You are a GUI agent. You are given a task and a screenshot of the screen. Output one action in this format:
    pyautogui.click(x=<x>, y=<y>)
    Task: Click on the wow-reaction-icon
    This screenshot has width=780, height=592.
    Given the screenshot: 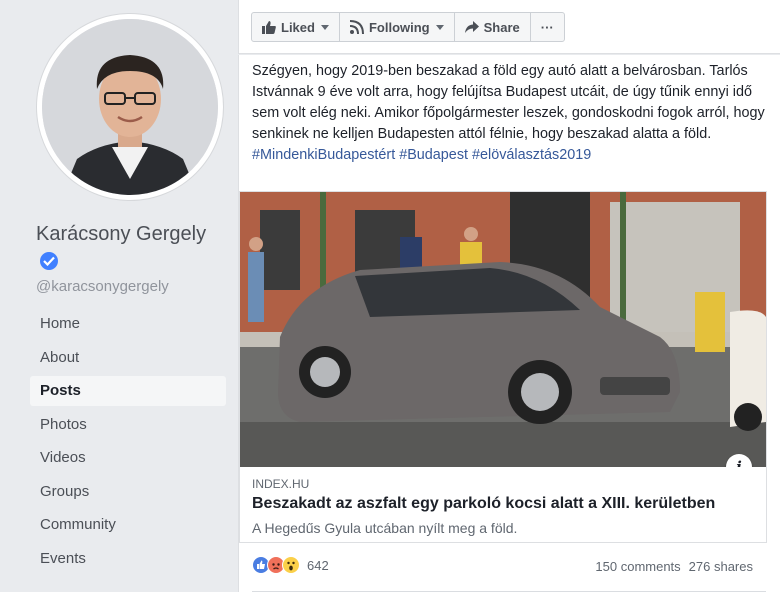 What is the action you would take?
    pyautogui.click(x=291, y=565)
    